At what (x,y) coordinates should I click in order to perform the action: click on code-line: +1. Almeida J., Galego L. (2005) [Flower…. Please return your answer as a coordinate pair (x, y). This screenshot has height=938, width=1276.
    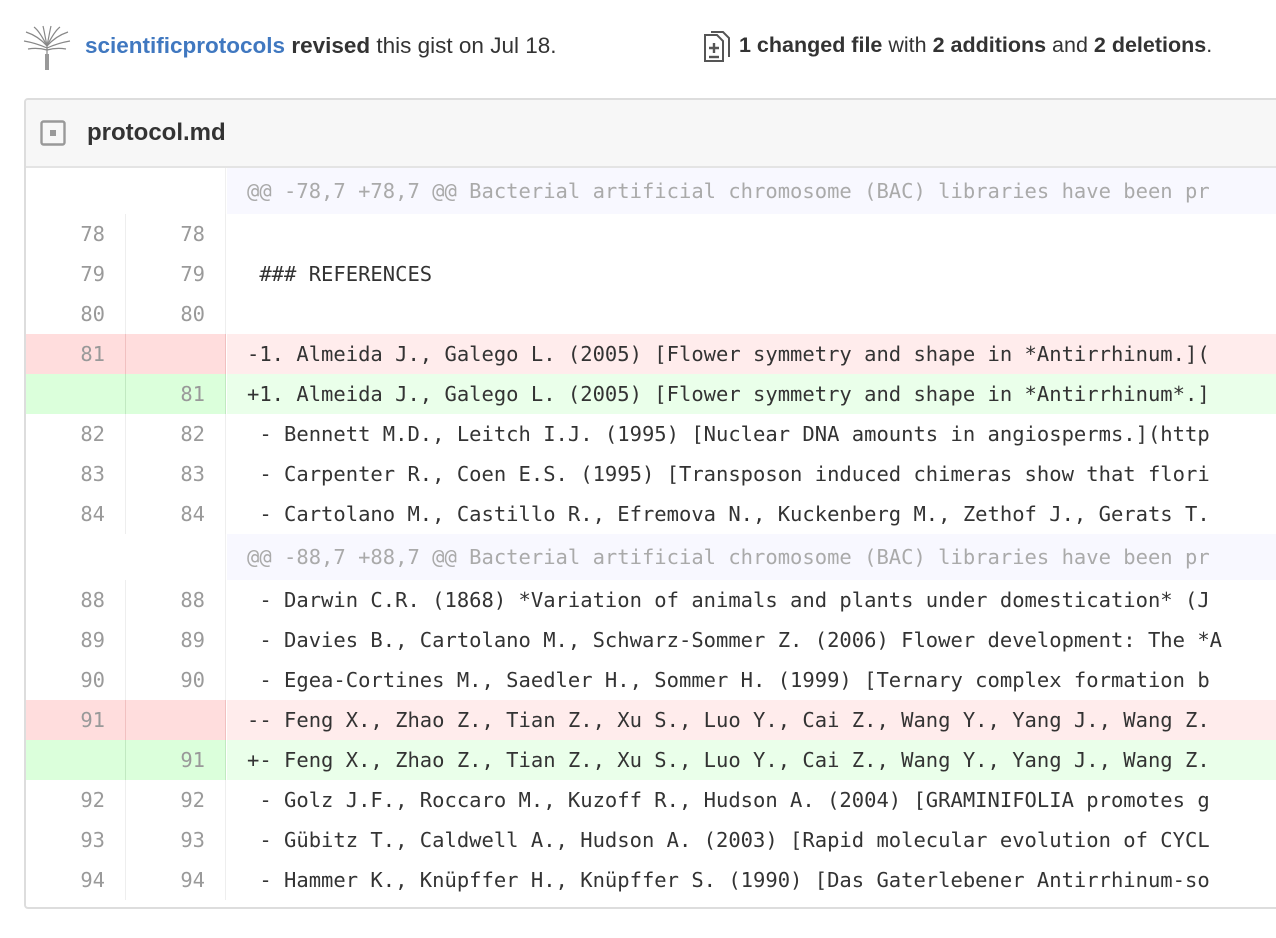
    Looking at the image, I should click on (751, 394).